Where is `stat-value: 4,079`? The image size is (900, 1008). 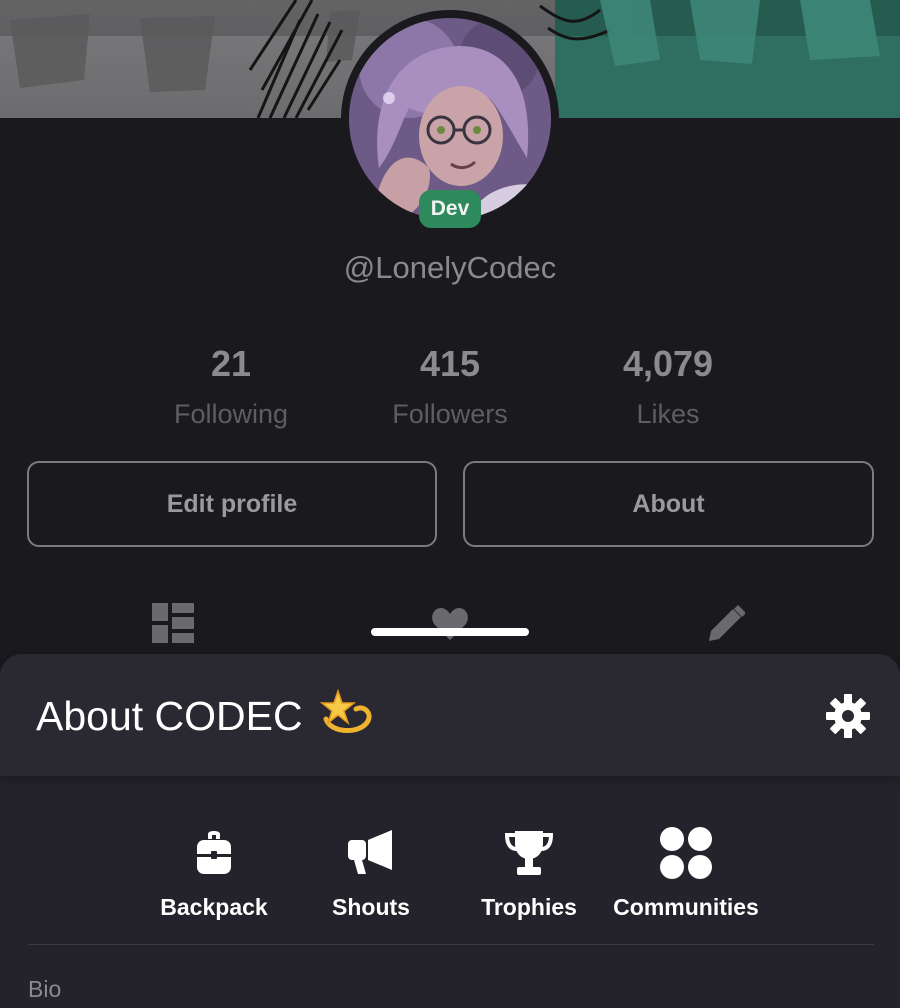
stat-value: 4,079 is located at coordinates (668, 363).